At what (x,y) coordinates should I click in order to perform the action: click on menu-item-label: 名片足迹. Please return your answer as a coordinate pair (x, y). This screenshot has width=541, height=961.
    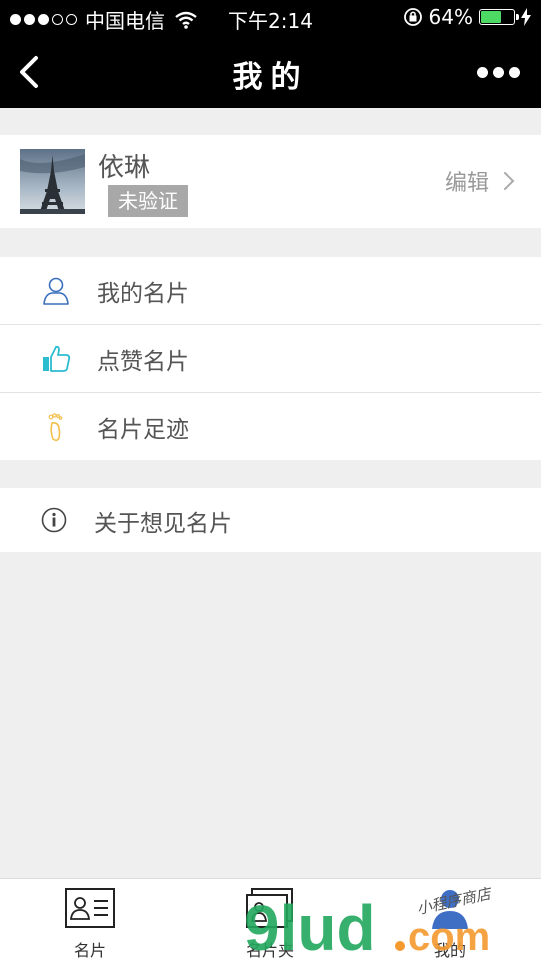
    Looking at the image, I should click on (143, 430).